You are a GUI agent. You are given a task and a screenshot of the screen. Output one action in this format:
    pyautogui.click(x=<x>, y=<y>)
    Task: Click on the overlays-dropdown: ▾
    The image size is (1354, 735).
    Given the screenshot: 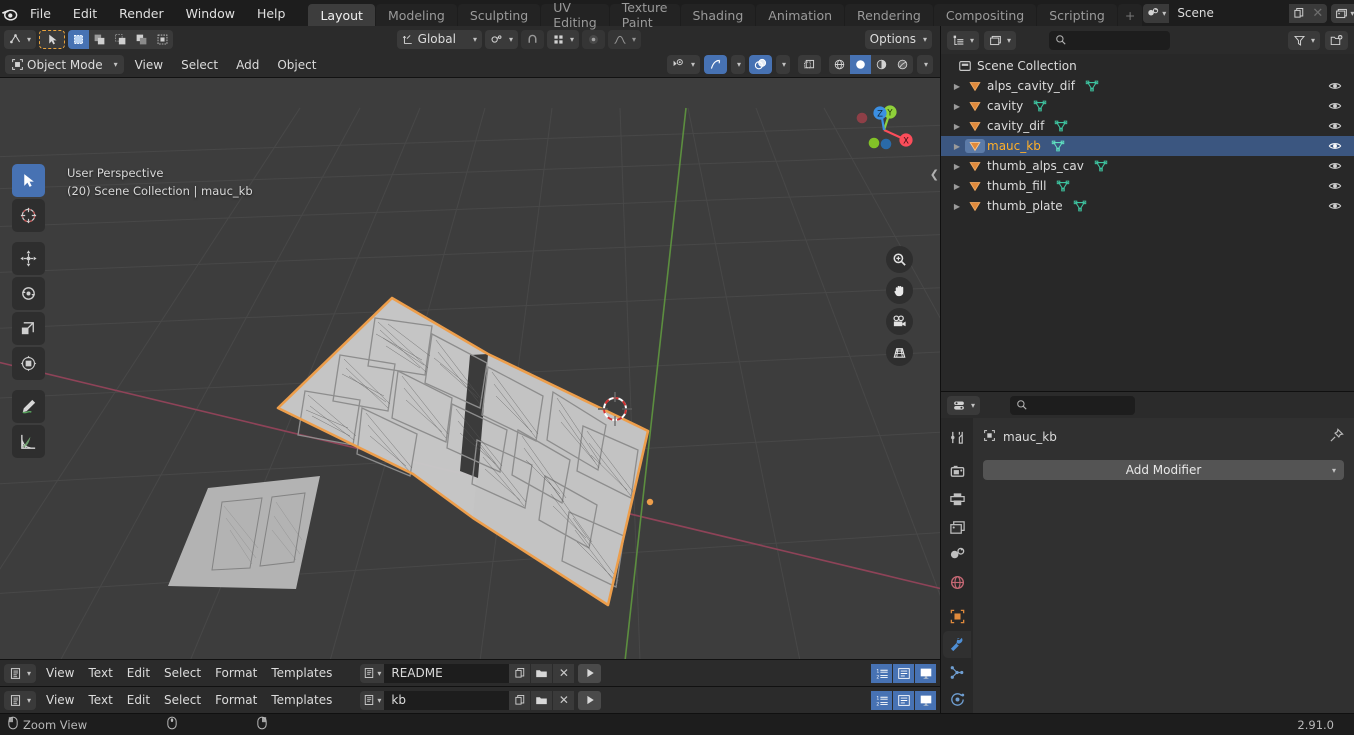 What is the action you would take?
    pyautogui.click(x=782, y=64)
    